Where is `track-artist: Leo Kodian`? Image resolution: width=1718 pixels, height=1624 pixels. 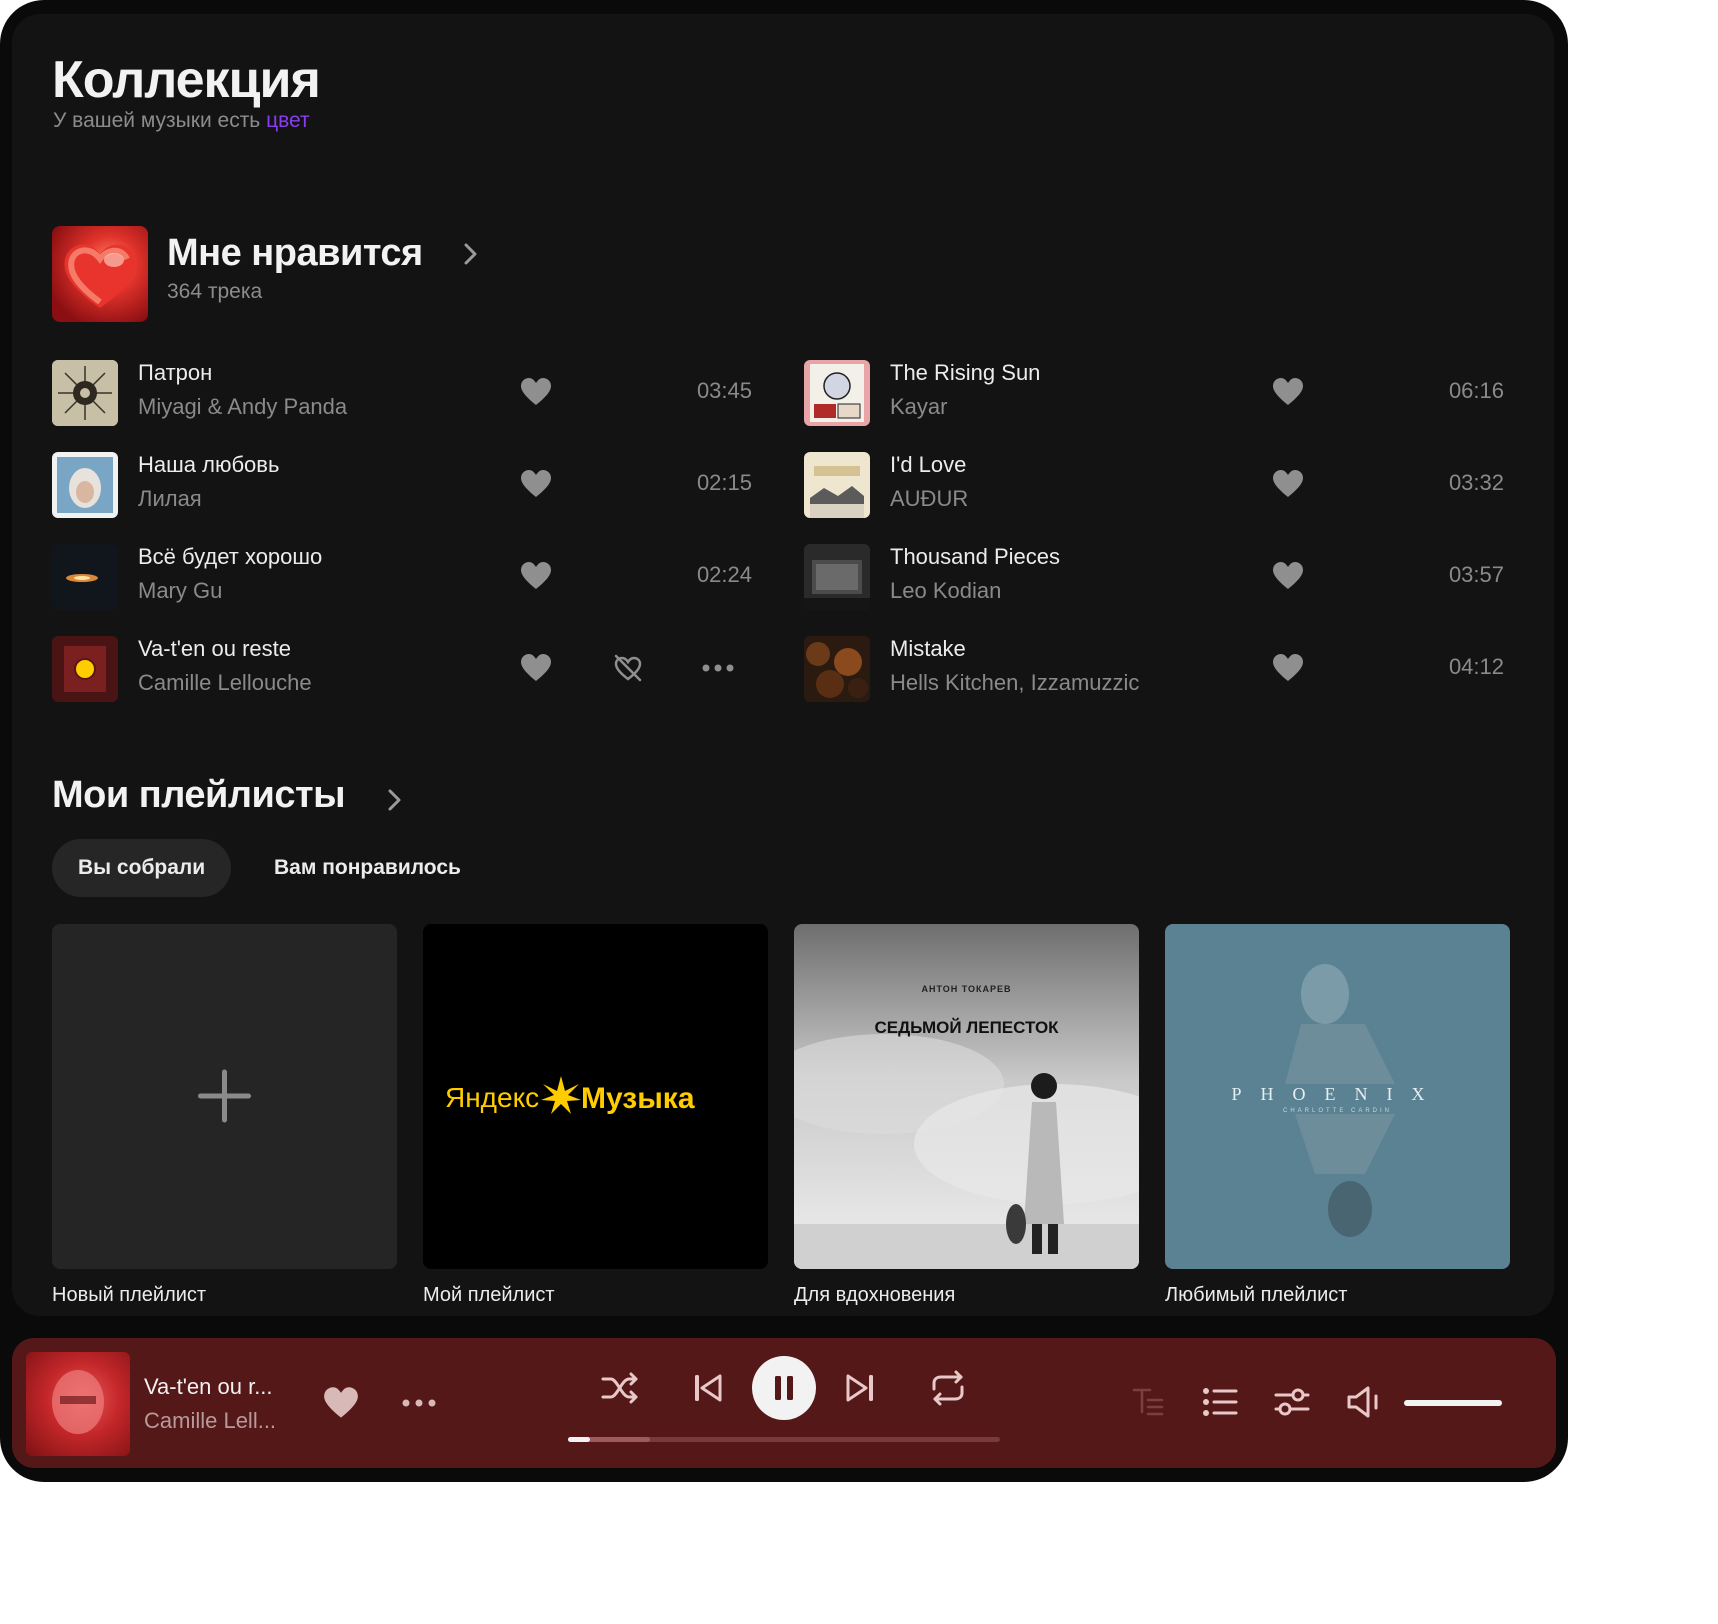 track-artist: Leo Kodian is located at coordinates (945, 591).